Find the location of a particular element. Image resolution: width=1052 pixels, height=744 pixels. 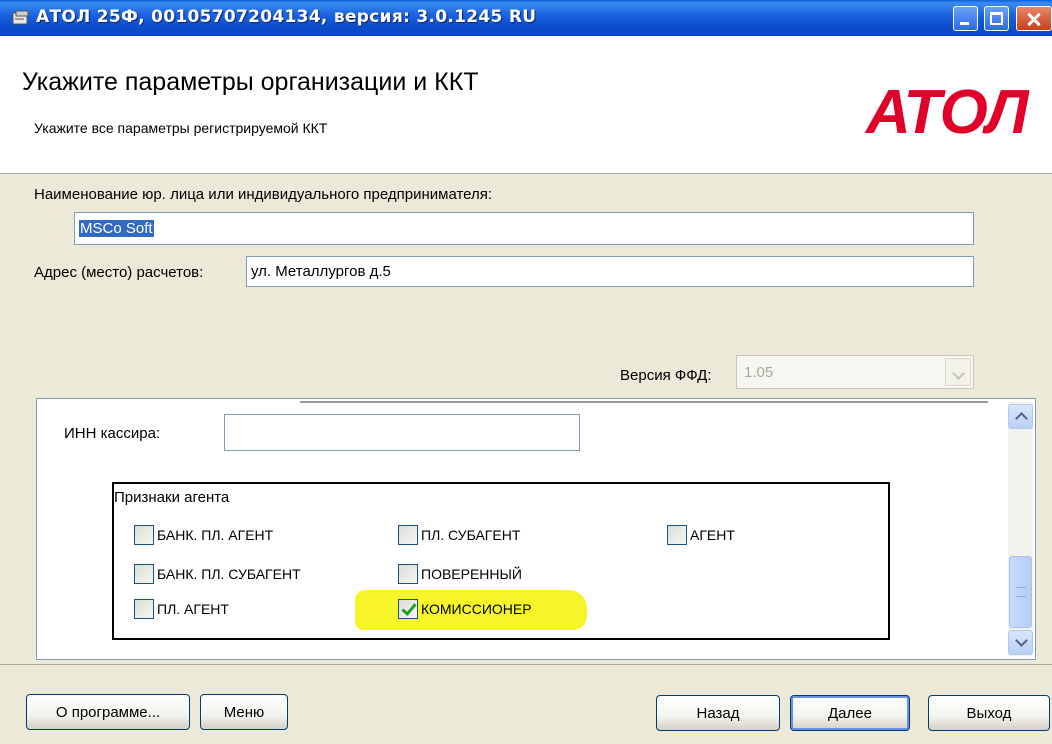

checkbox-commission-agent: КОМИССИОНЕР is located at coordinates (465, 609).